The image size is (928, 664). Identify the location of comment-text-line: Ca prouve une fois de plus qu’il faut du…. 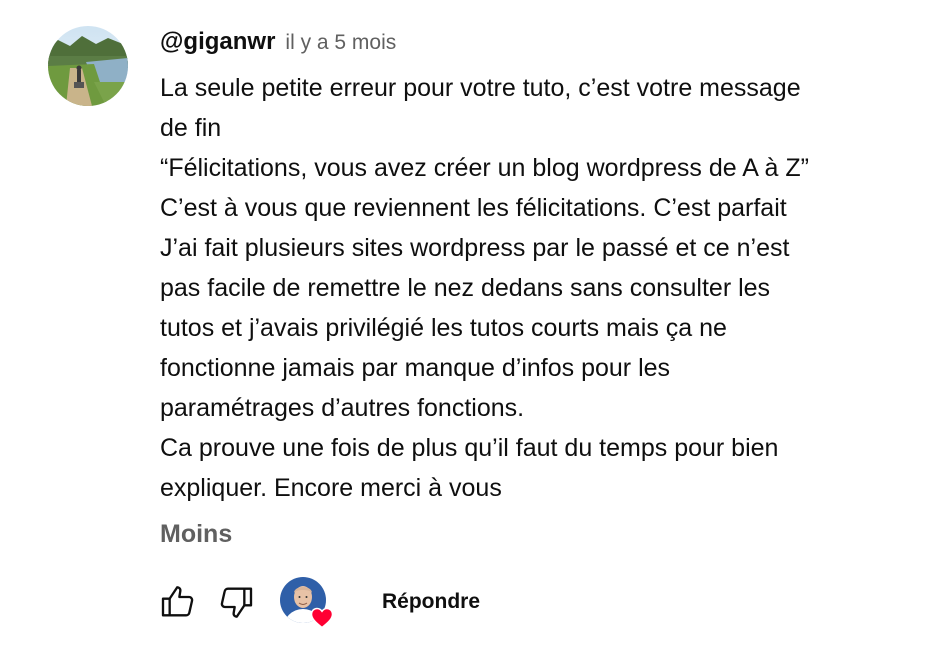
(469, 448).